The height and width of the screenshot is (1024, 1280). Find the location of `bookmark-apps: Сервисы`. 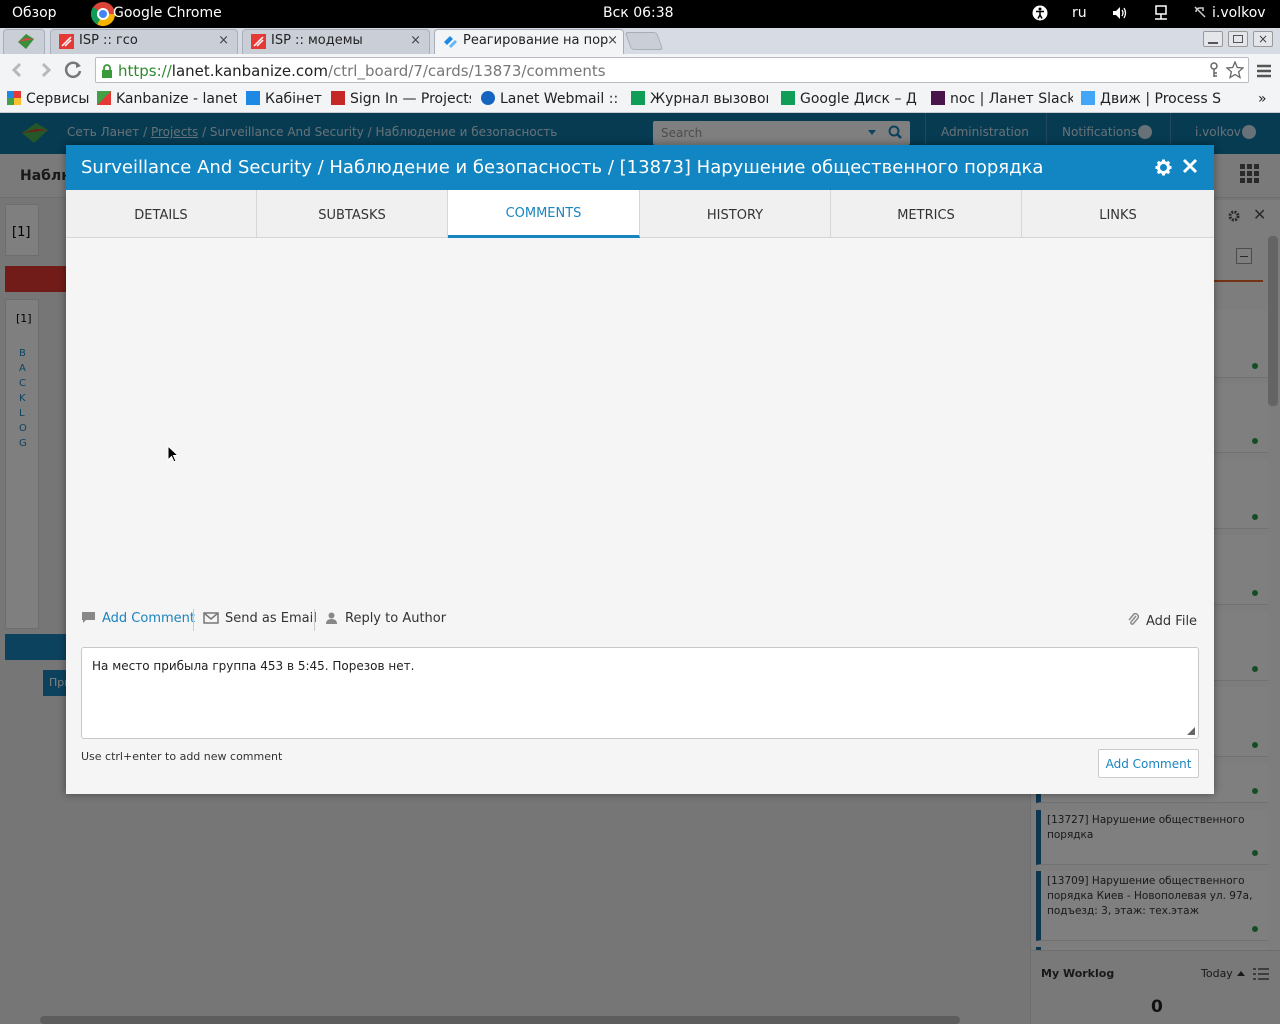

bookmark-apps: Сервисы is located at coordinates (48, 99).